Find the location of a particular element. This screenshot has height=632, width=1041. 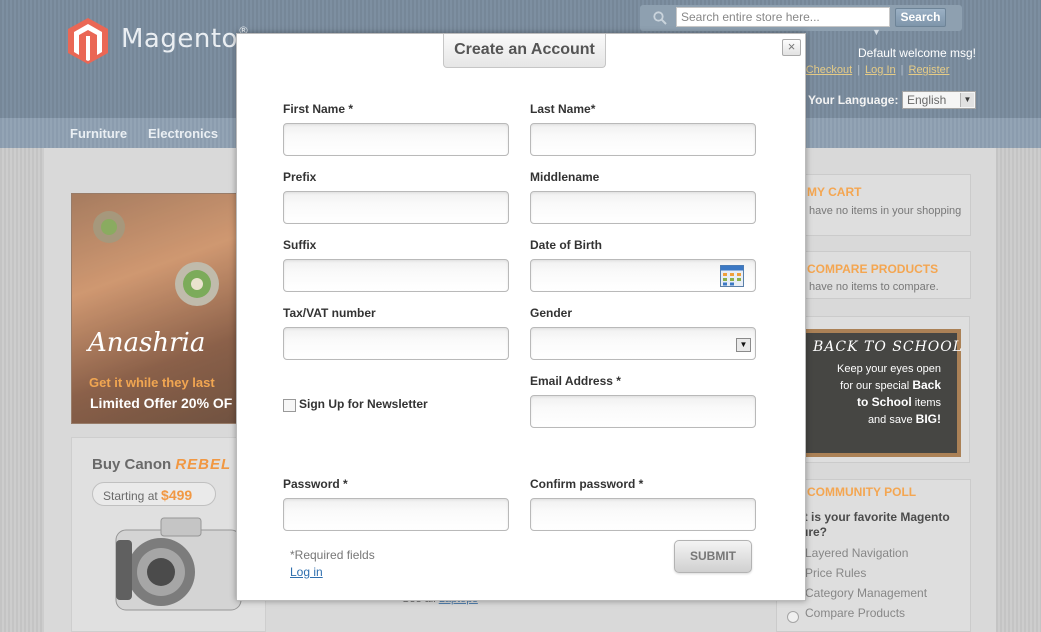

submit-button: SUBMIT is located at coordinates (713, 556).